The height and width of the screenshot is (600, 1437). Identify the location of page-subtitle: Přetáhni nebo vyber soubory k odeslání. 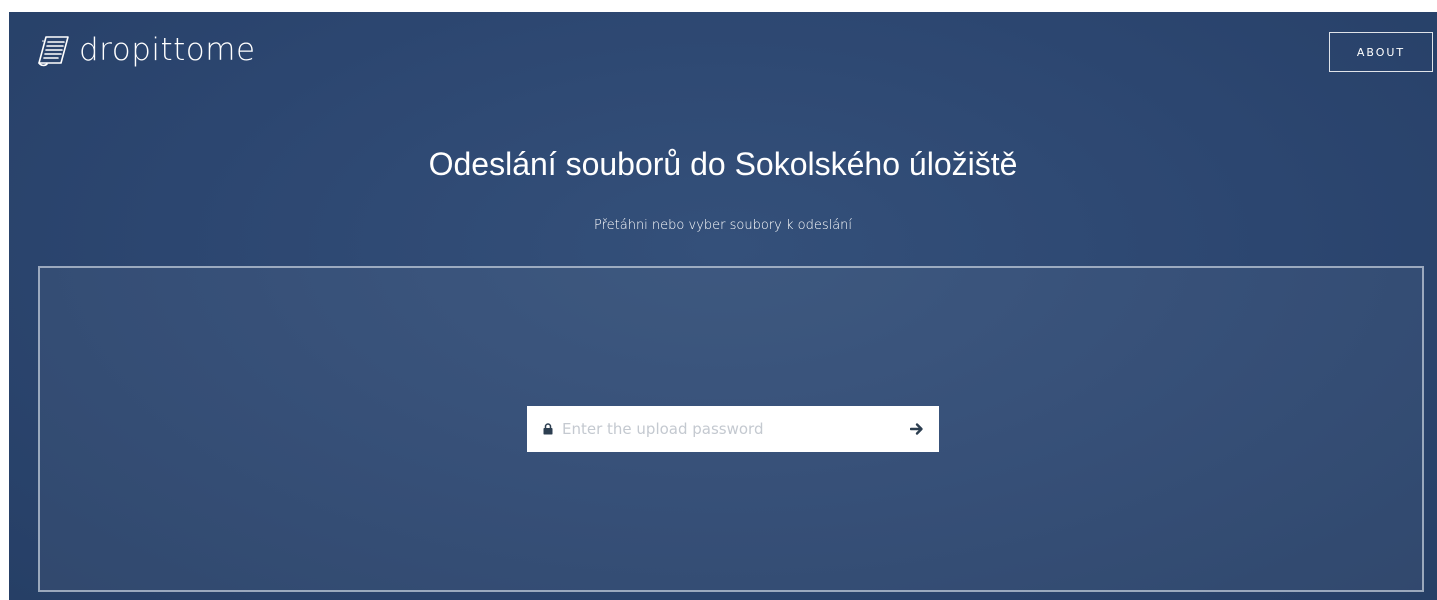
(723, 225).